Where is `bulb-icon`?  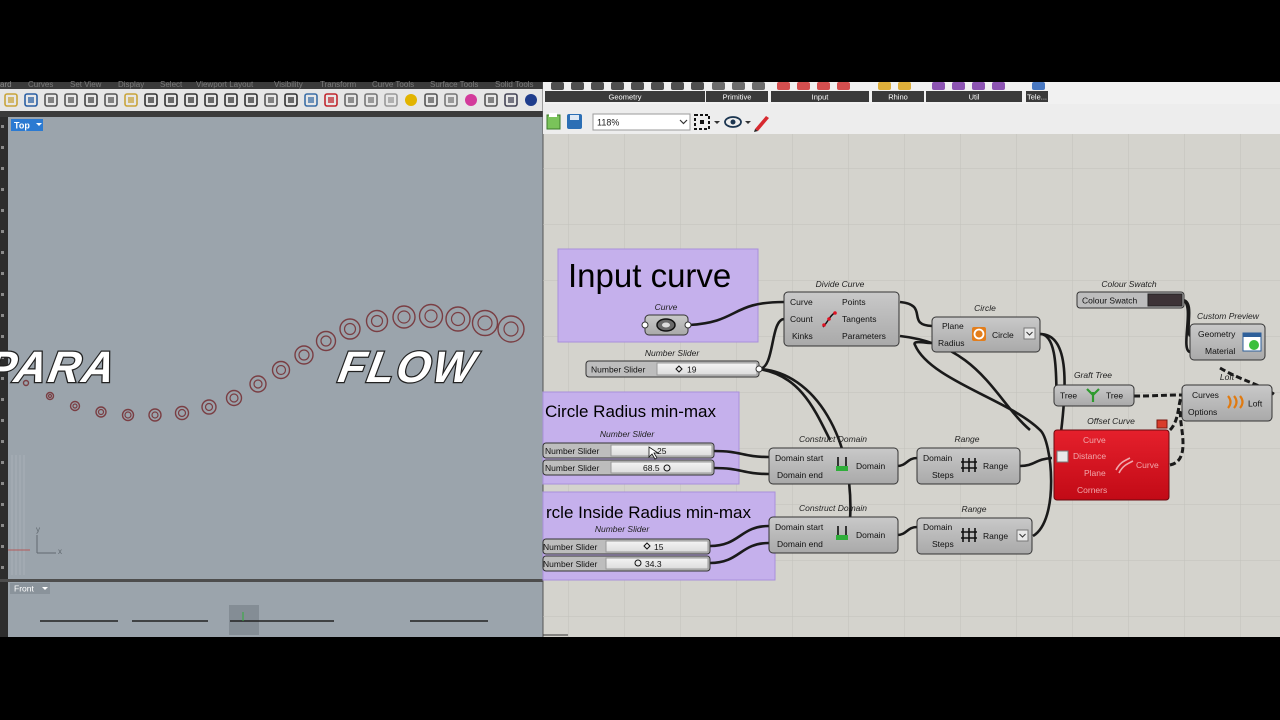
bulb-icon is located at coordinates (411, 100).